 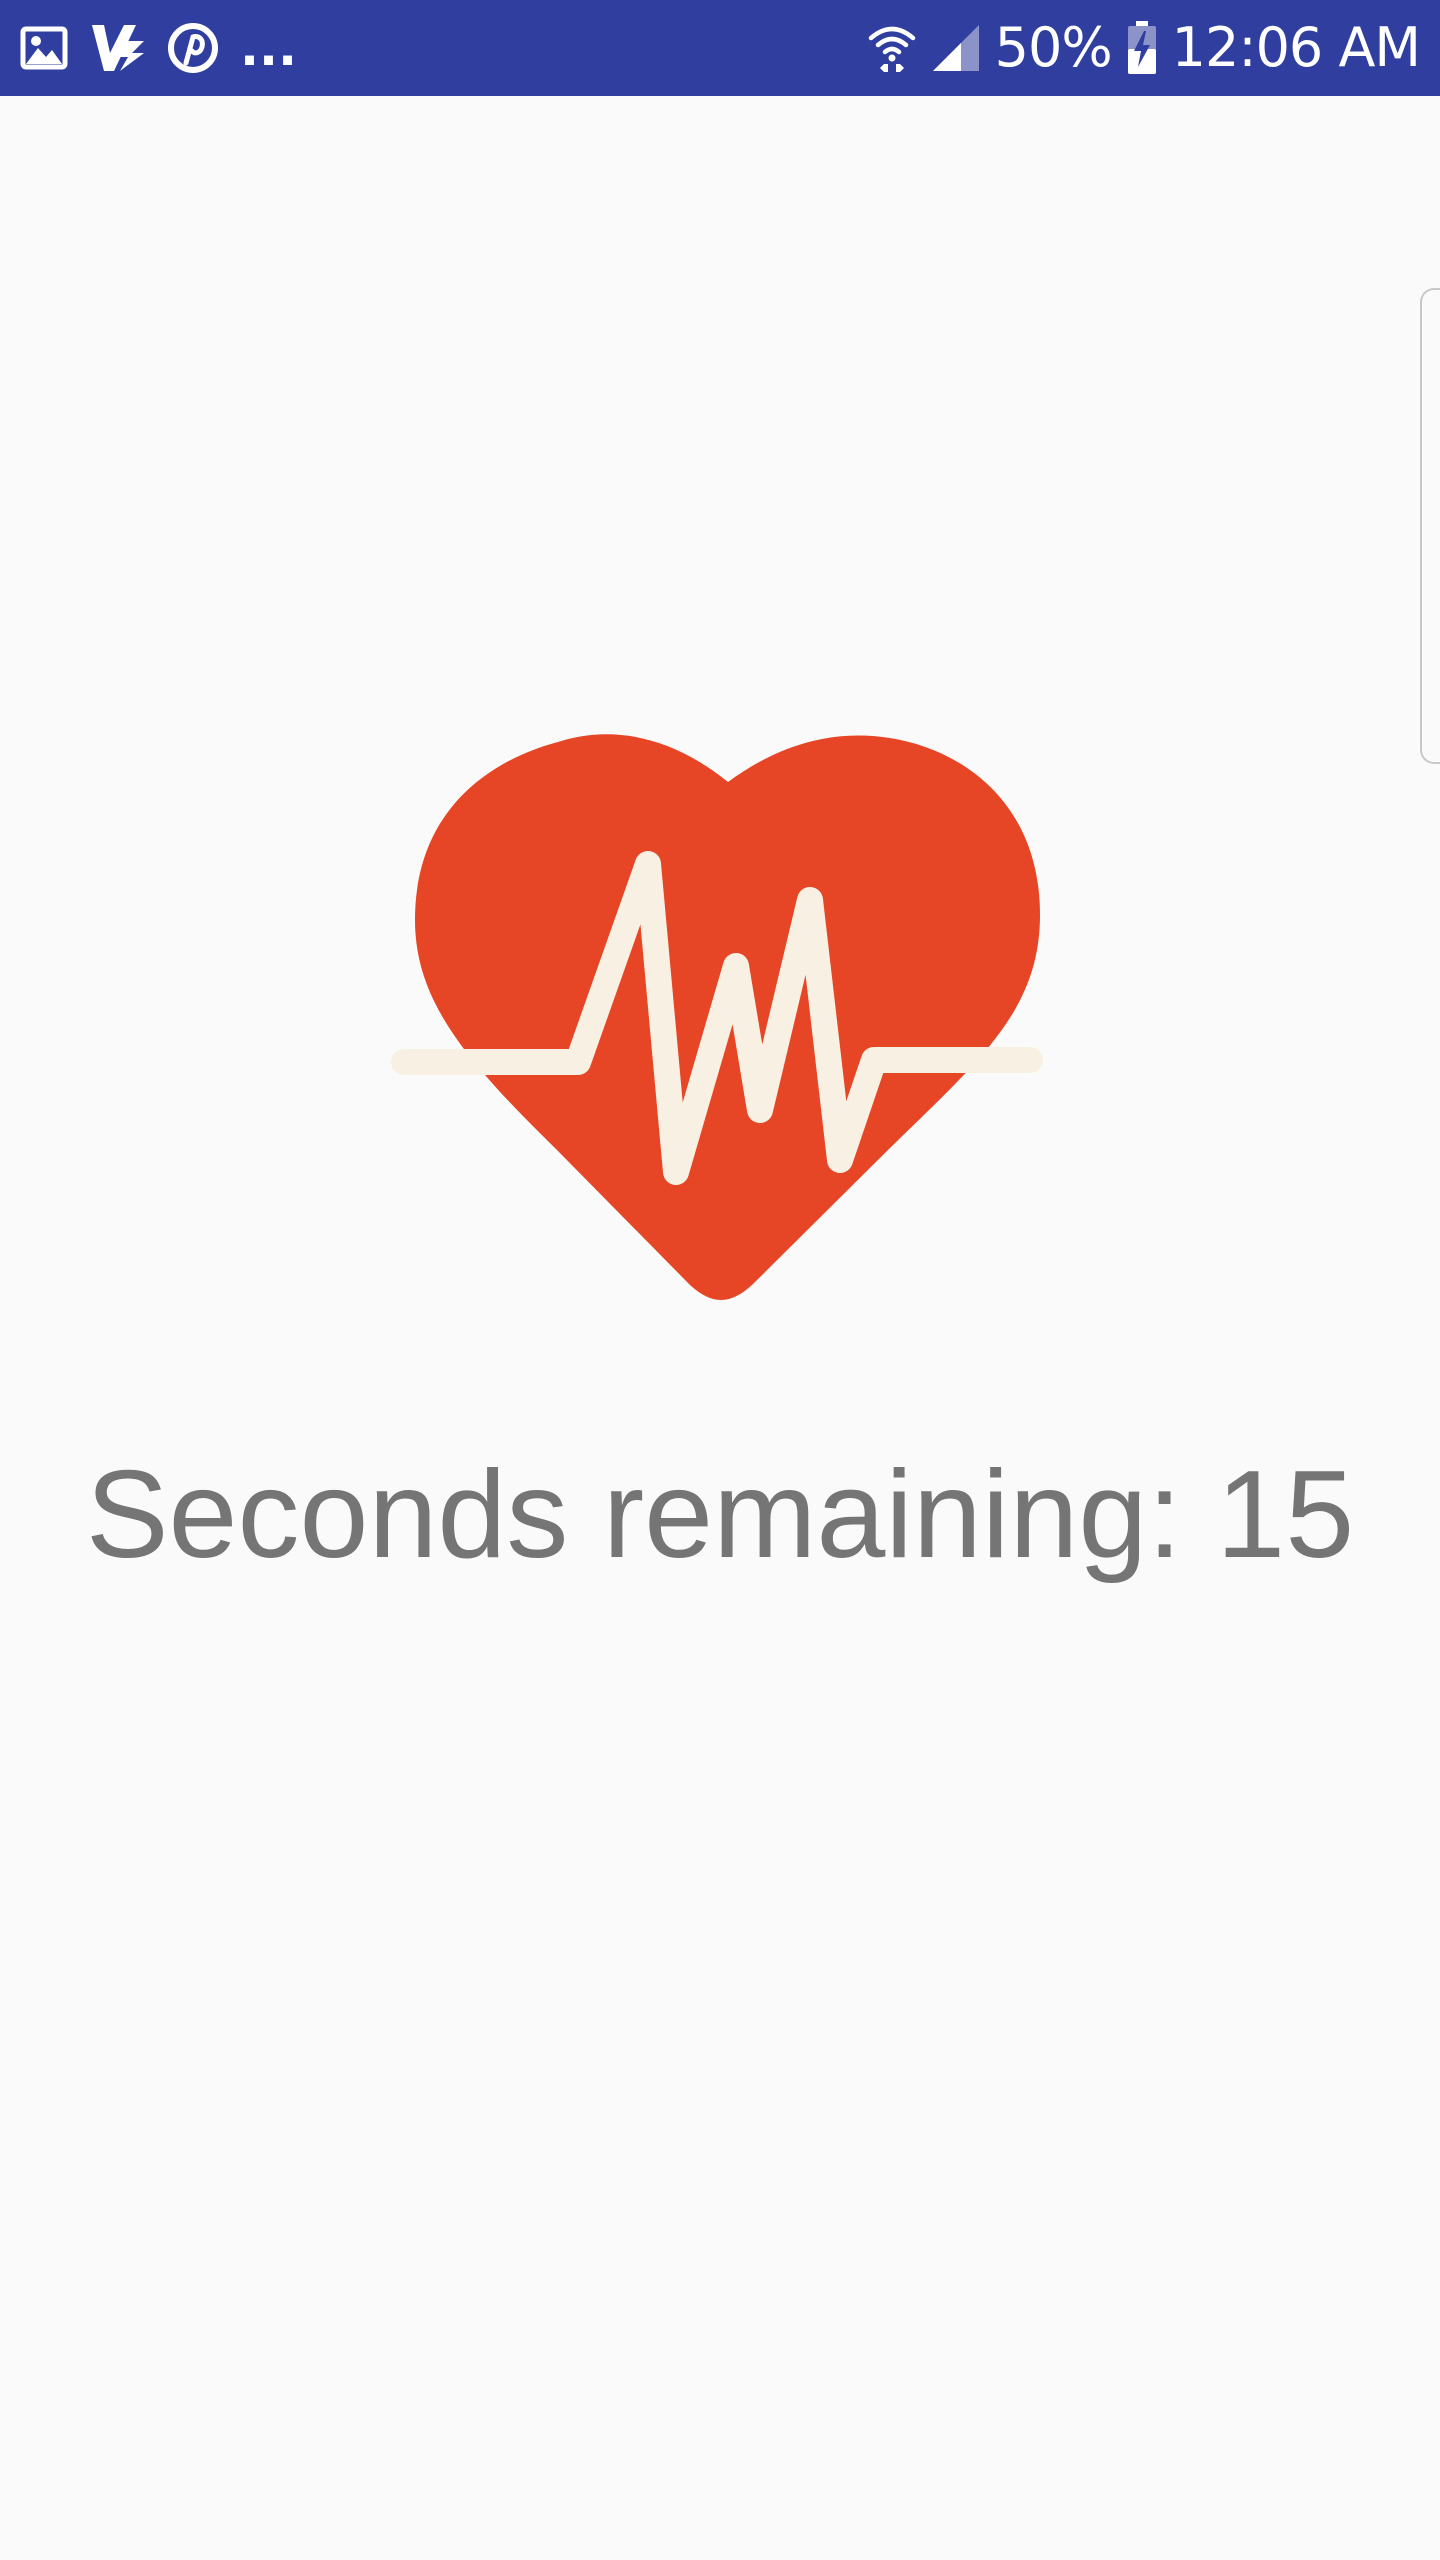 I want to click on battery-percent: 50%, so click(x=1053, y=47).